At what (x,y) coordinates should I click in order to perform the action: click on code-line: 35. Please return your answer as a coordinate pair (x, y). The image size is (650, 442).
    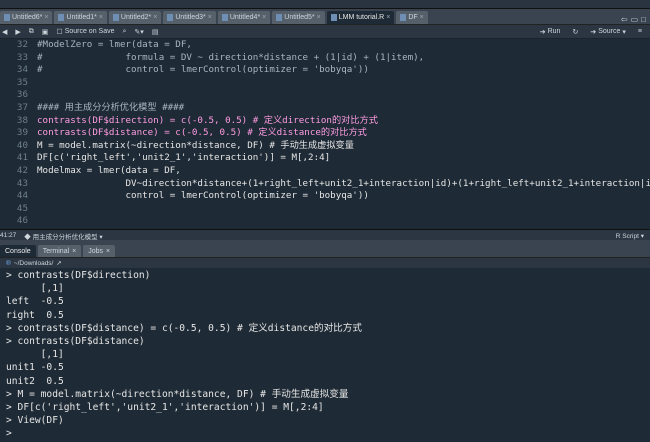
    Looking at the image, I should click on (325, 83).